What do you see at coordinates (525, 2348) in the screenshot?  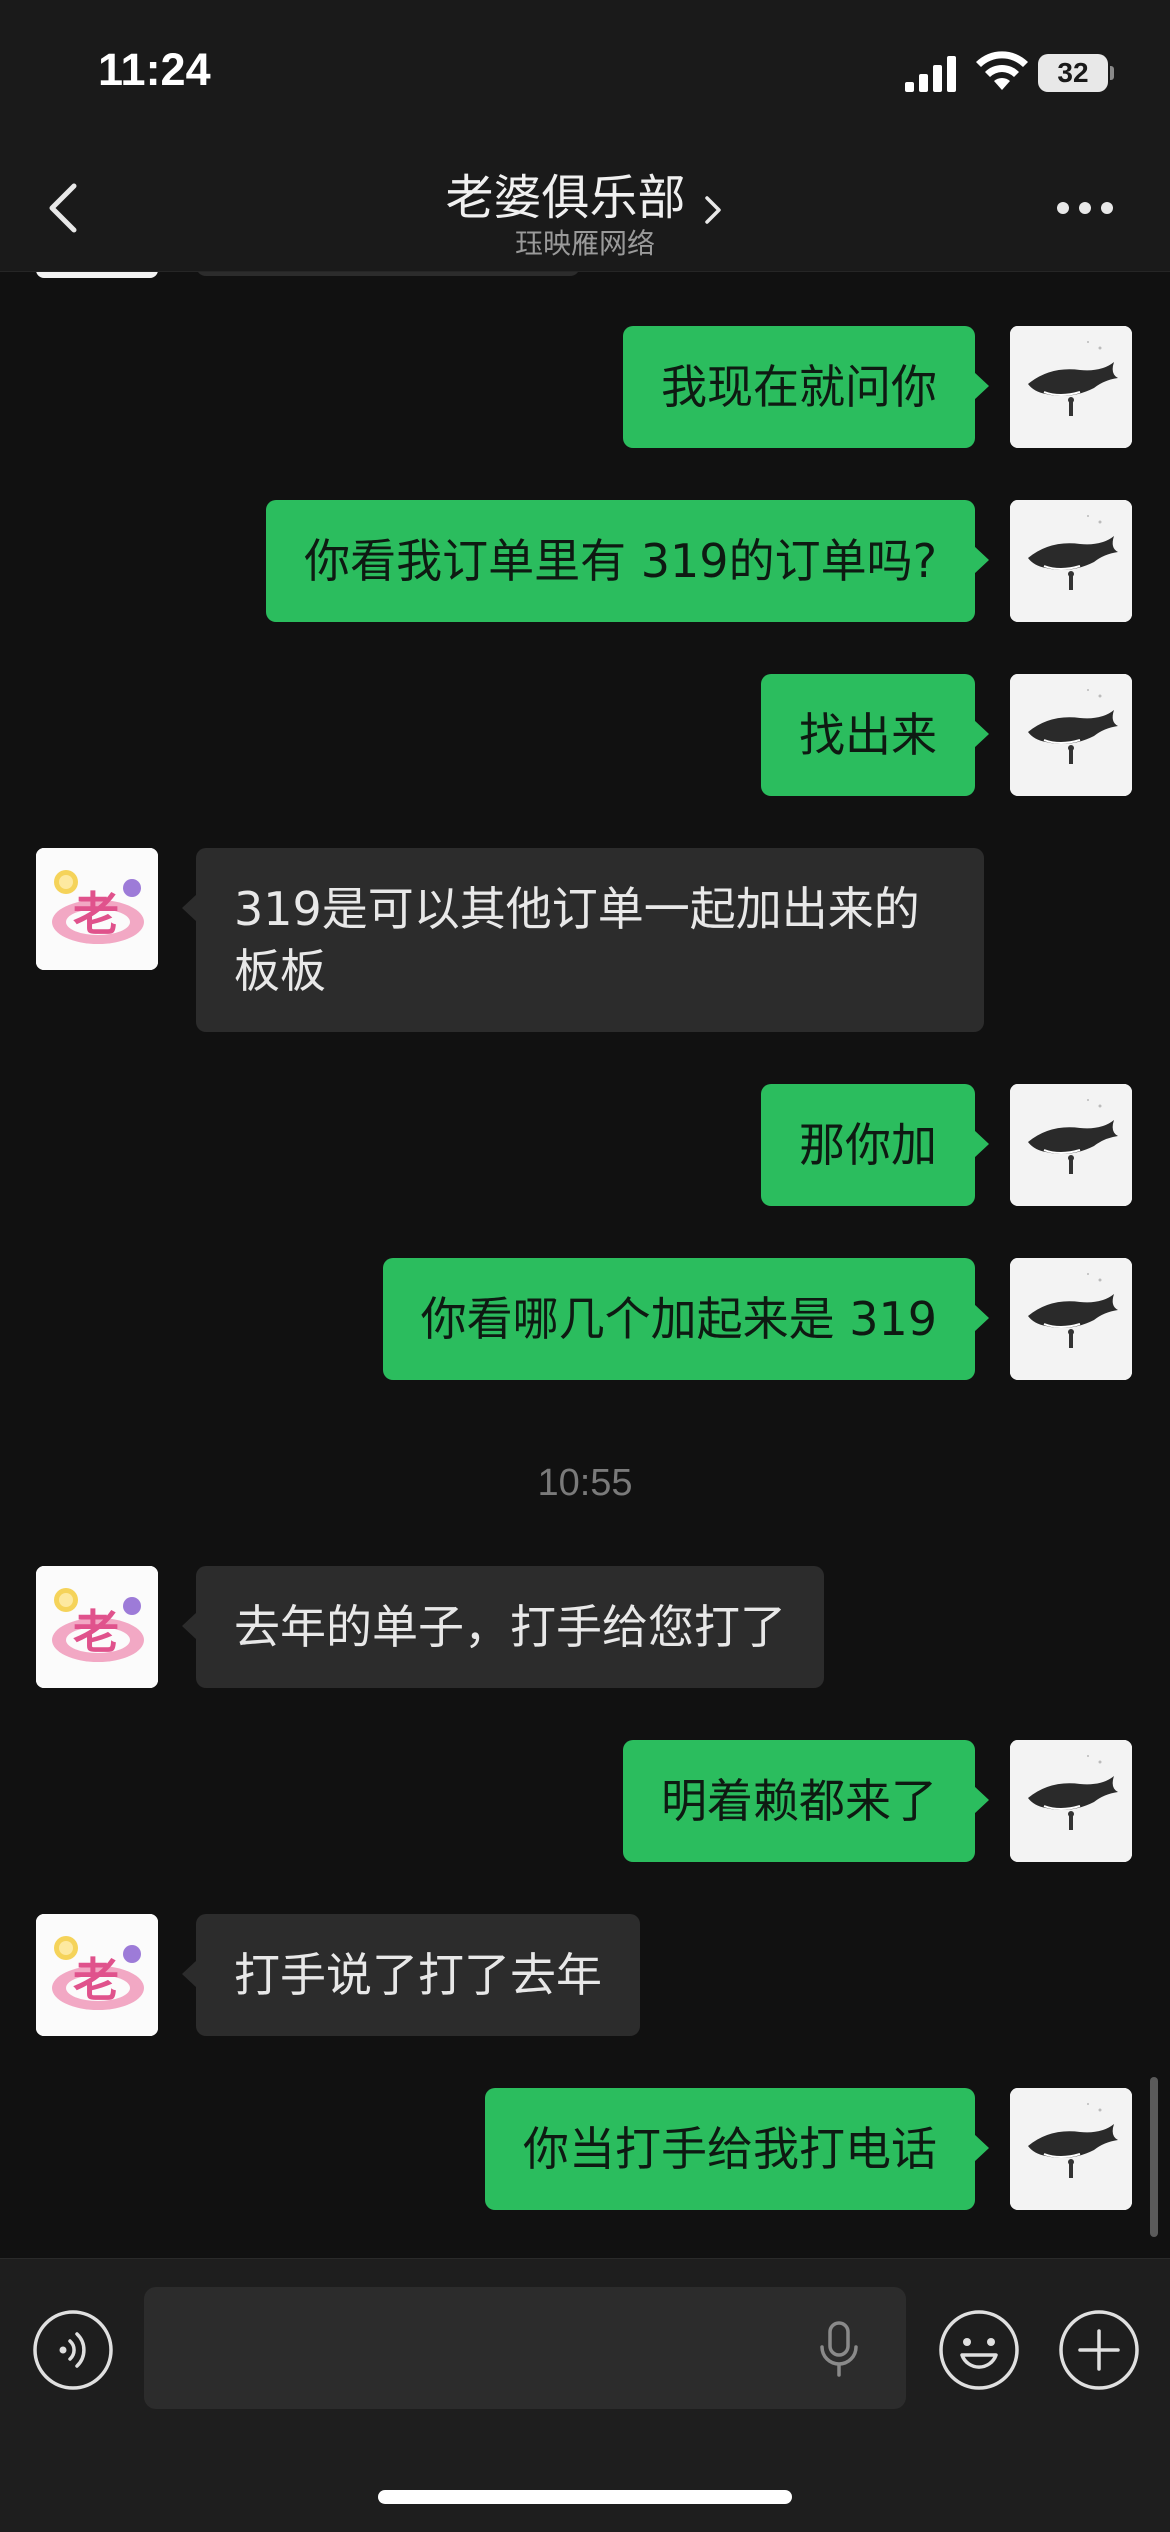 I see `message-input` at bounding box center [525, 2348].